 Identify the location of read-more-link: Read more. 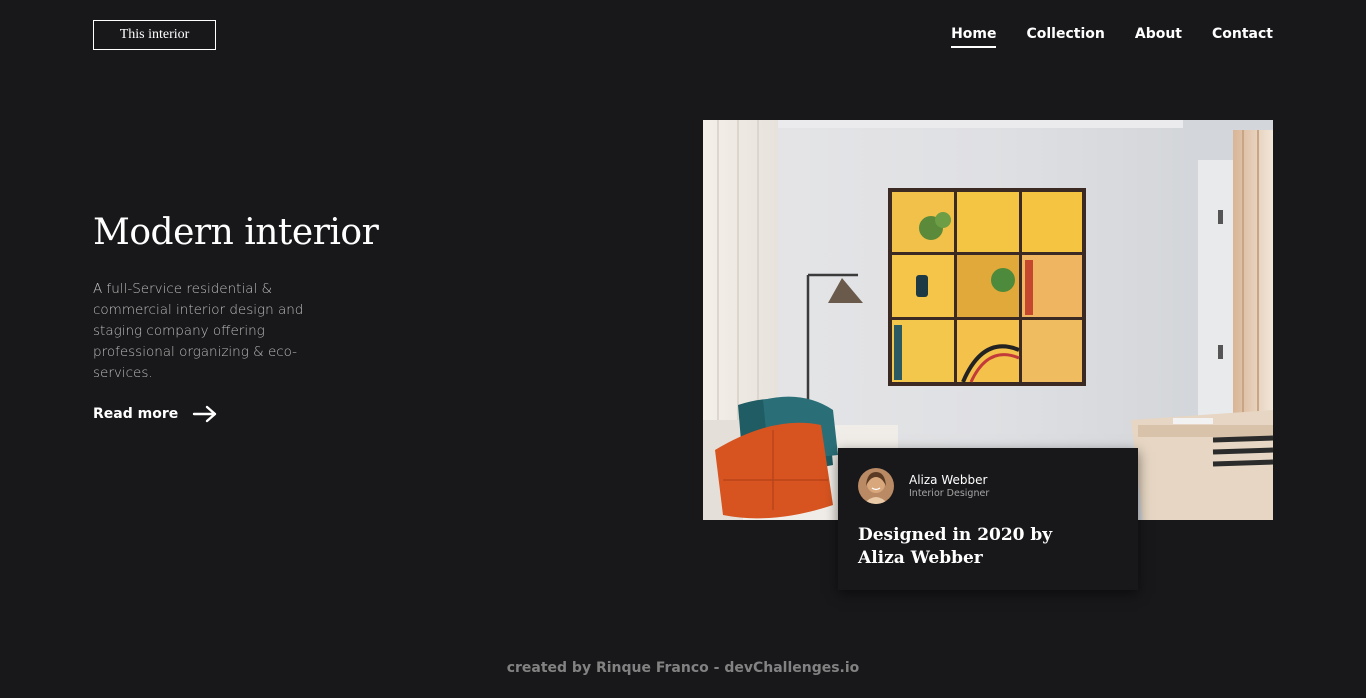
(155, 414).